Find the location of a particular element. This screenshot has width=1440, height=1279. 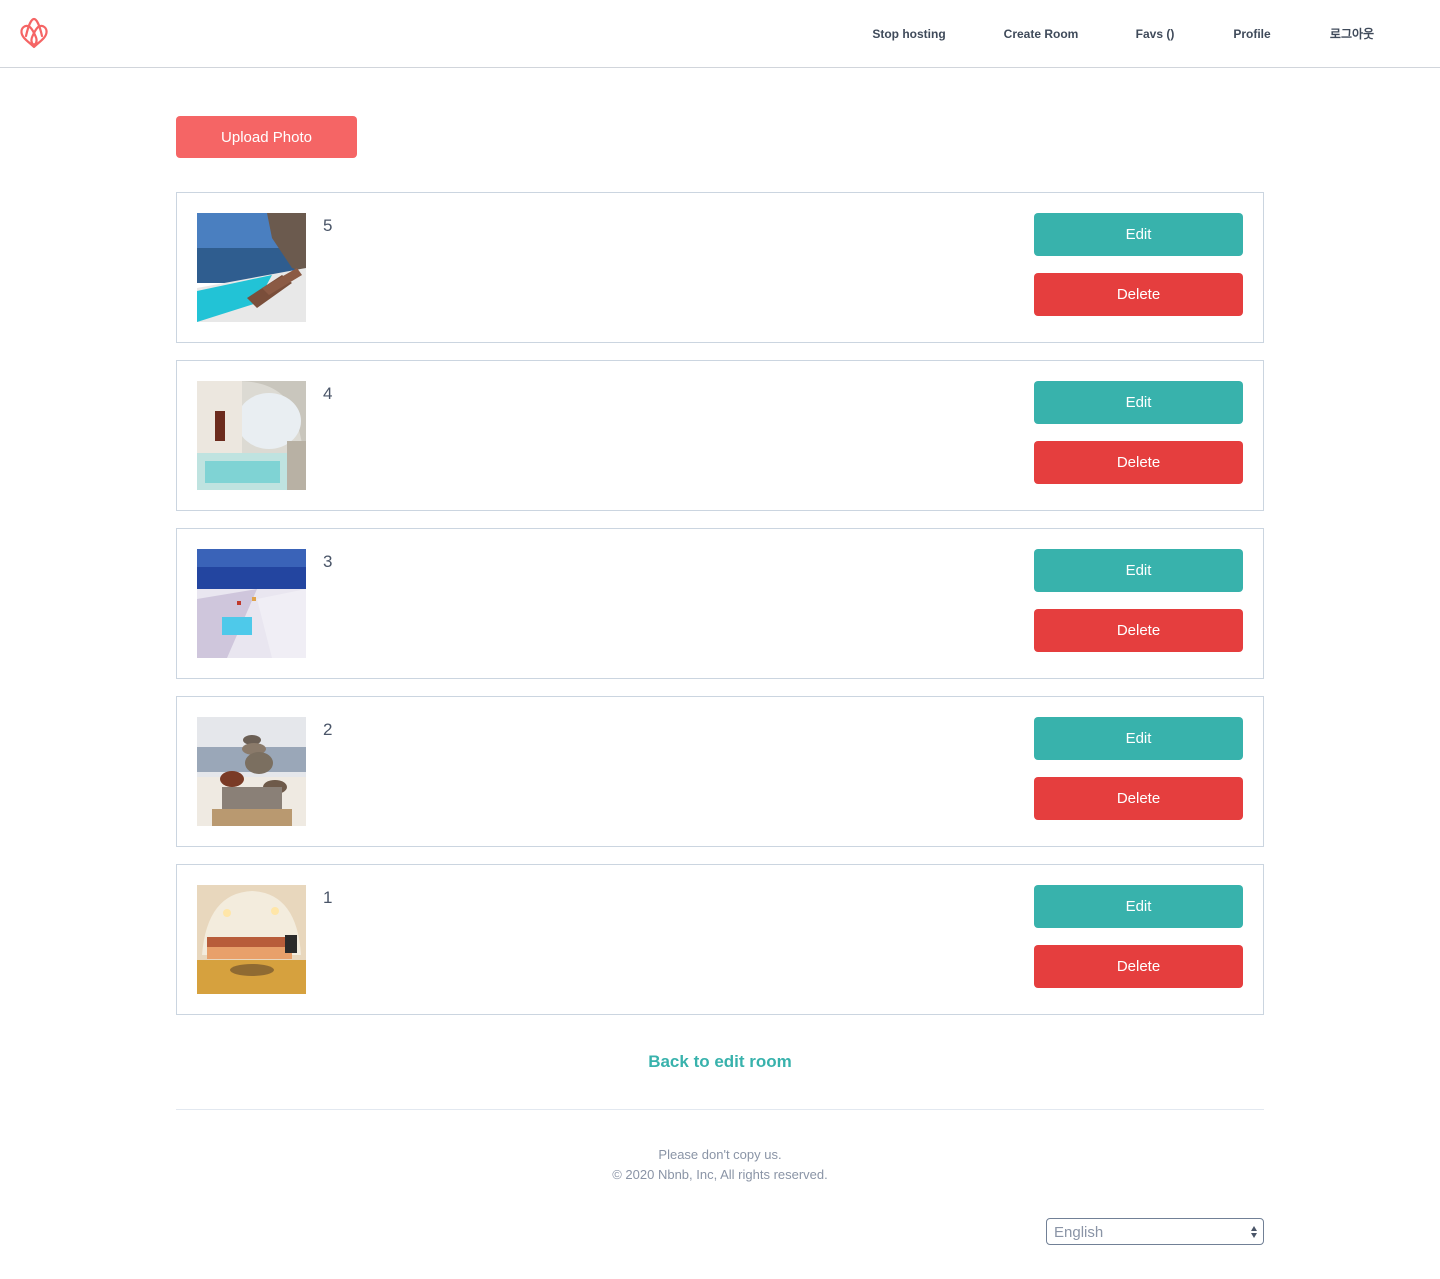

nav-profile: Profile is located at coordinates (1252, 34).